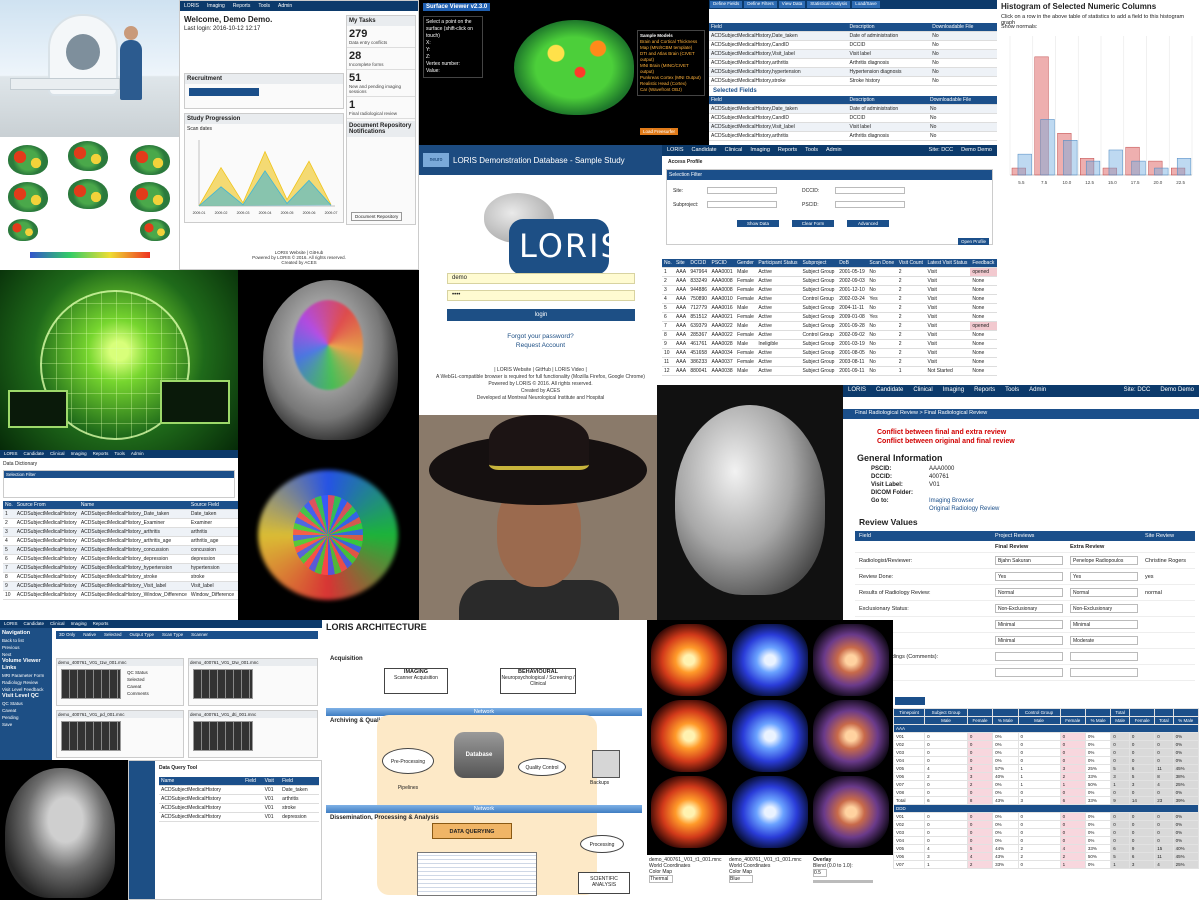  I want to click on review-extra-select: Moderate, so click(1104, 640).